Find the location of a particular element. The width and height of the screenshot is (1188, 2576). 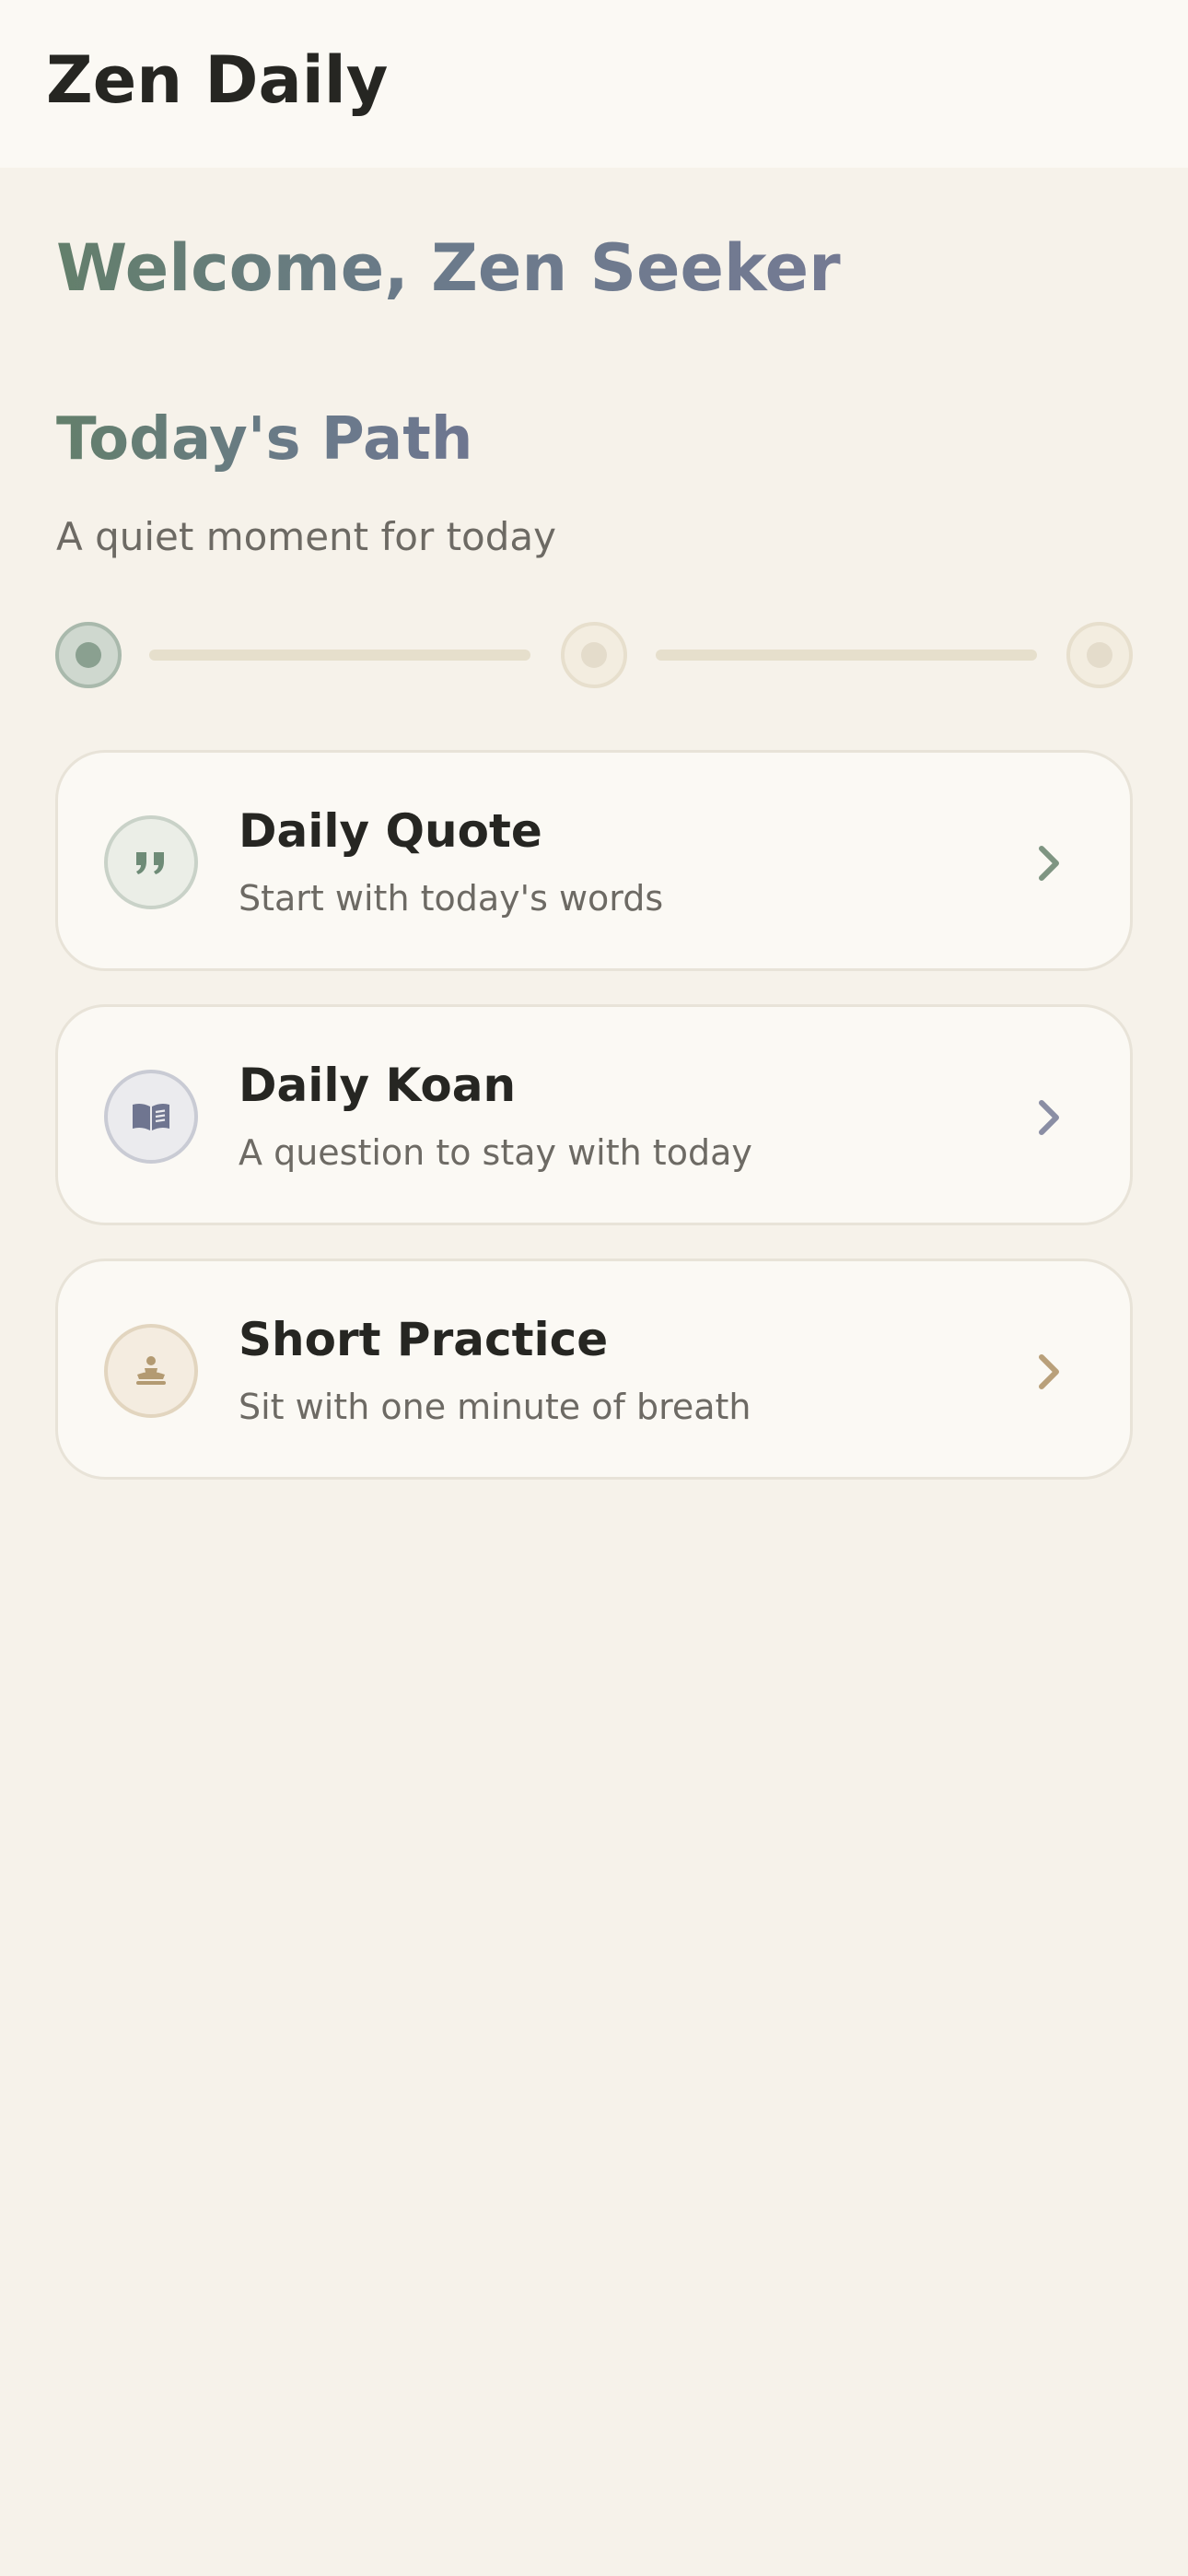

app-header: Zen Daily is located at coordinates (594, 84).